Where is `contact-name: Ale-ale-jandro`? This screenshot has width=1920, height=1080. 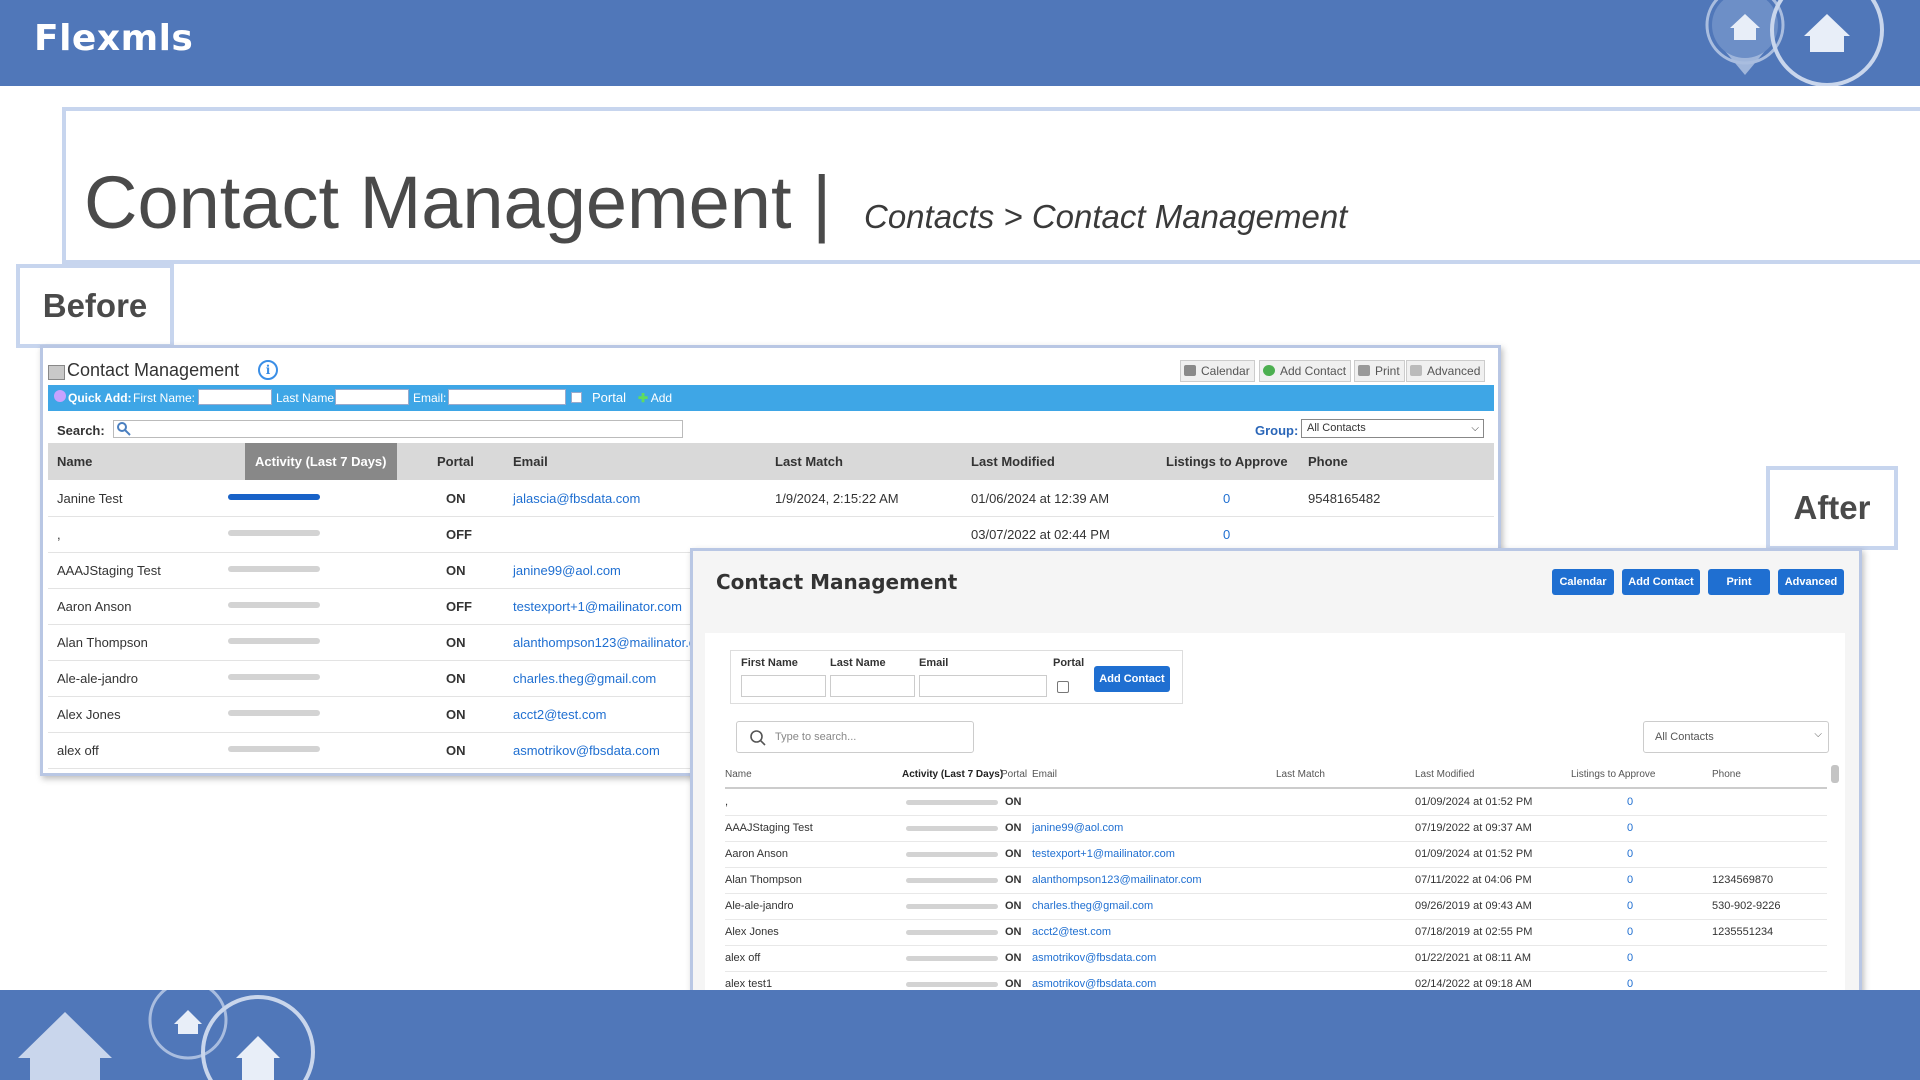
contact-name: Ale-ale-jandro is located at coordinates (759, 906).